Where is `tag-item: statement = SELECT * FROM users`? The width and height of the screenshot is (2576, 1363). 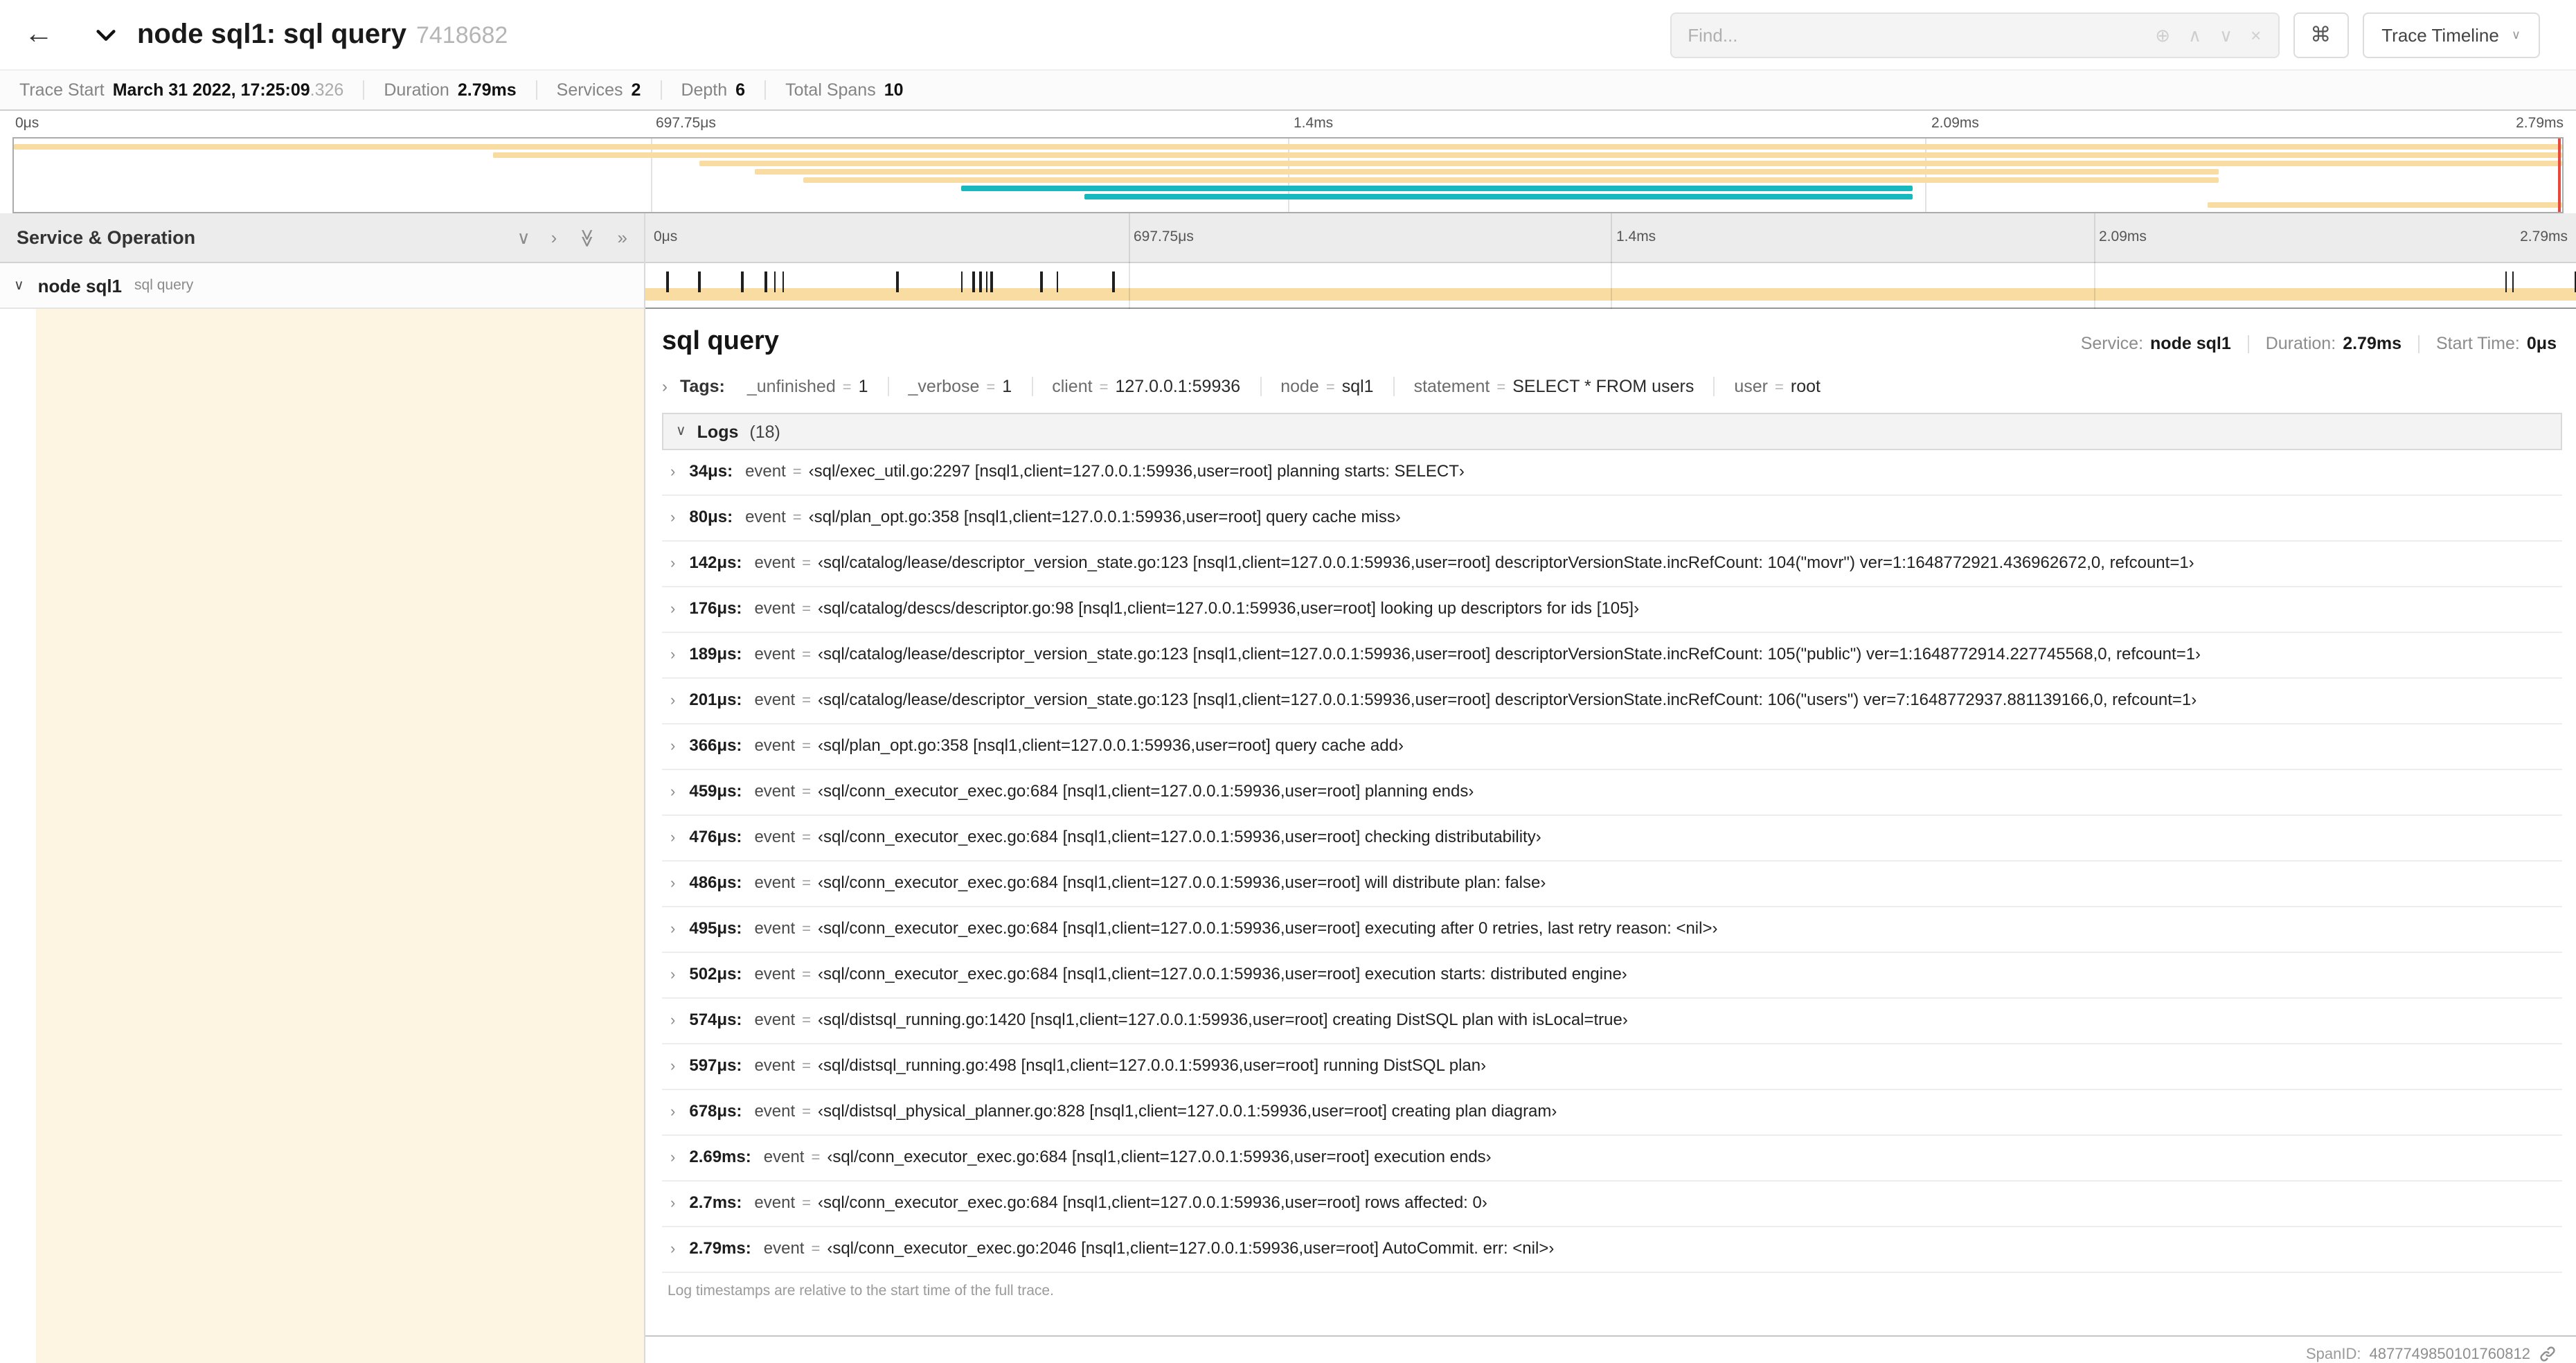 tag-item: statement = SELECT * FROM users is located at coordinates (1554, 387).